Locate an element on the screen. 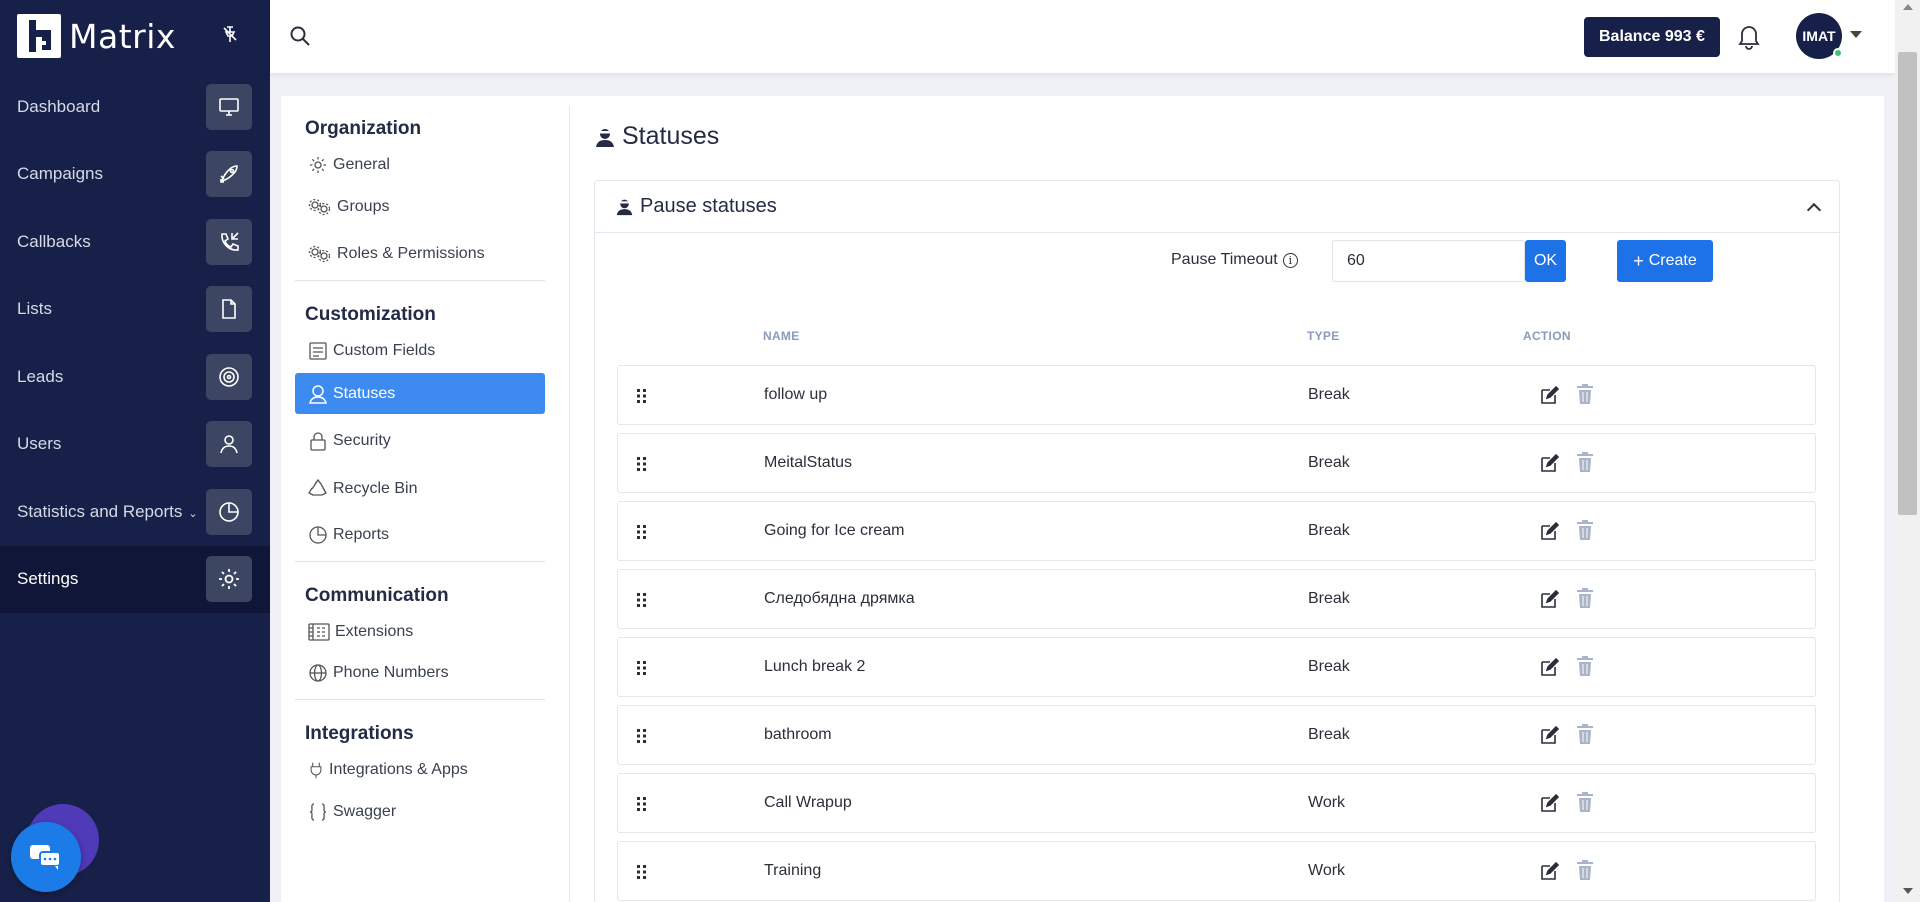 This screenshot has height=902, width=1920. menu-item-swagger: Swagger is located at coordinates (420, 812).